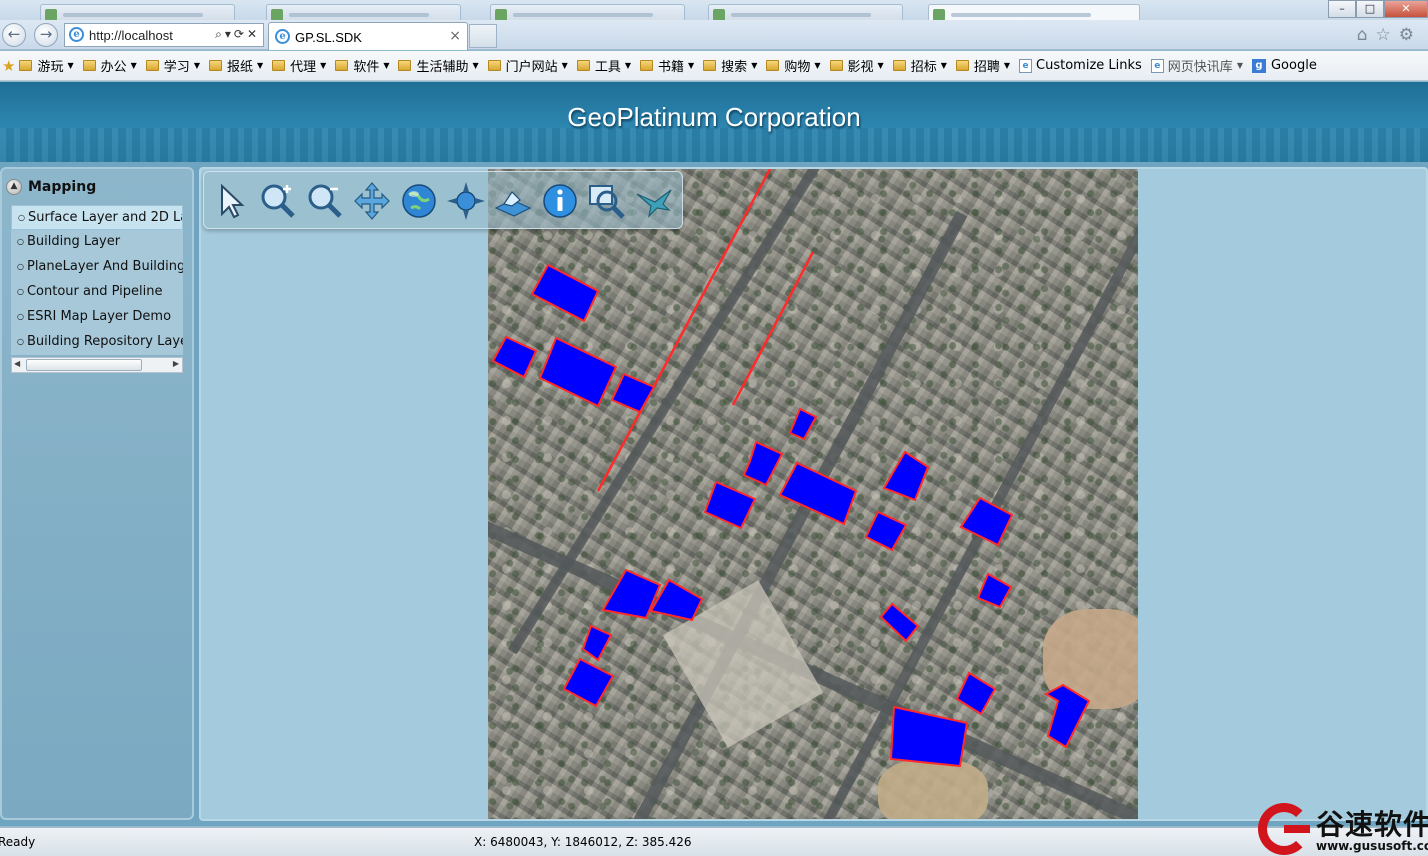 The height and width of the screenshot is (856, 1428). What do you see at coordinates (714, 117) in the screenshot?
I see `app-title: GeoPlatinum Corporation` at bounding box center [714, 117].